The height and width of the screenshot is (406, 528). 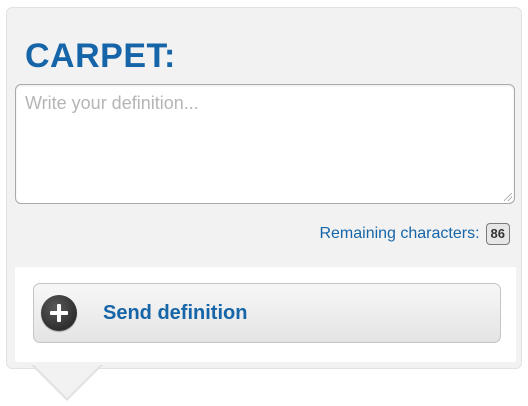 I want to click on card-pointer-fill, so click(x=67, y=381).